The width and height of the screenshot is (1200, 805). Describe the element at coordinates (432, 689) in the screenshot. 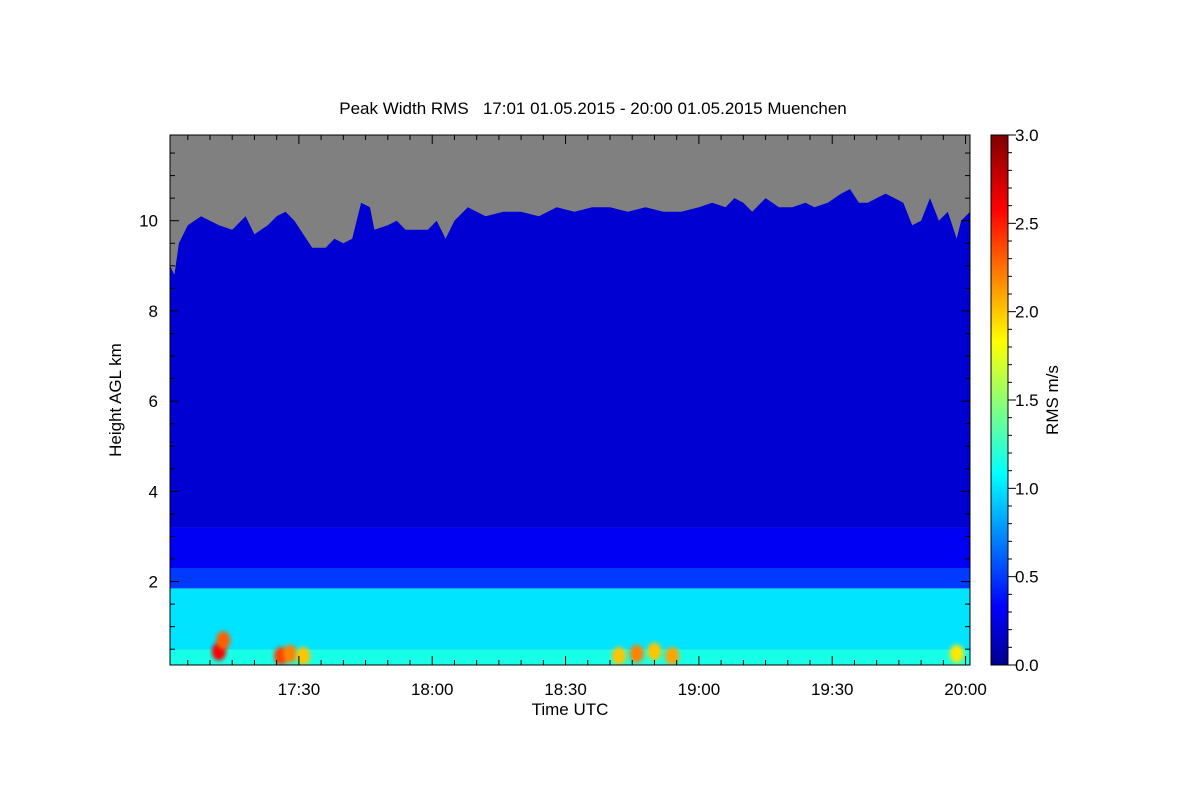

I see `x-tick-label: 18:00` at that location.